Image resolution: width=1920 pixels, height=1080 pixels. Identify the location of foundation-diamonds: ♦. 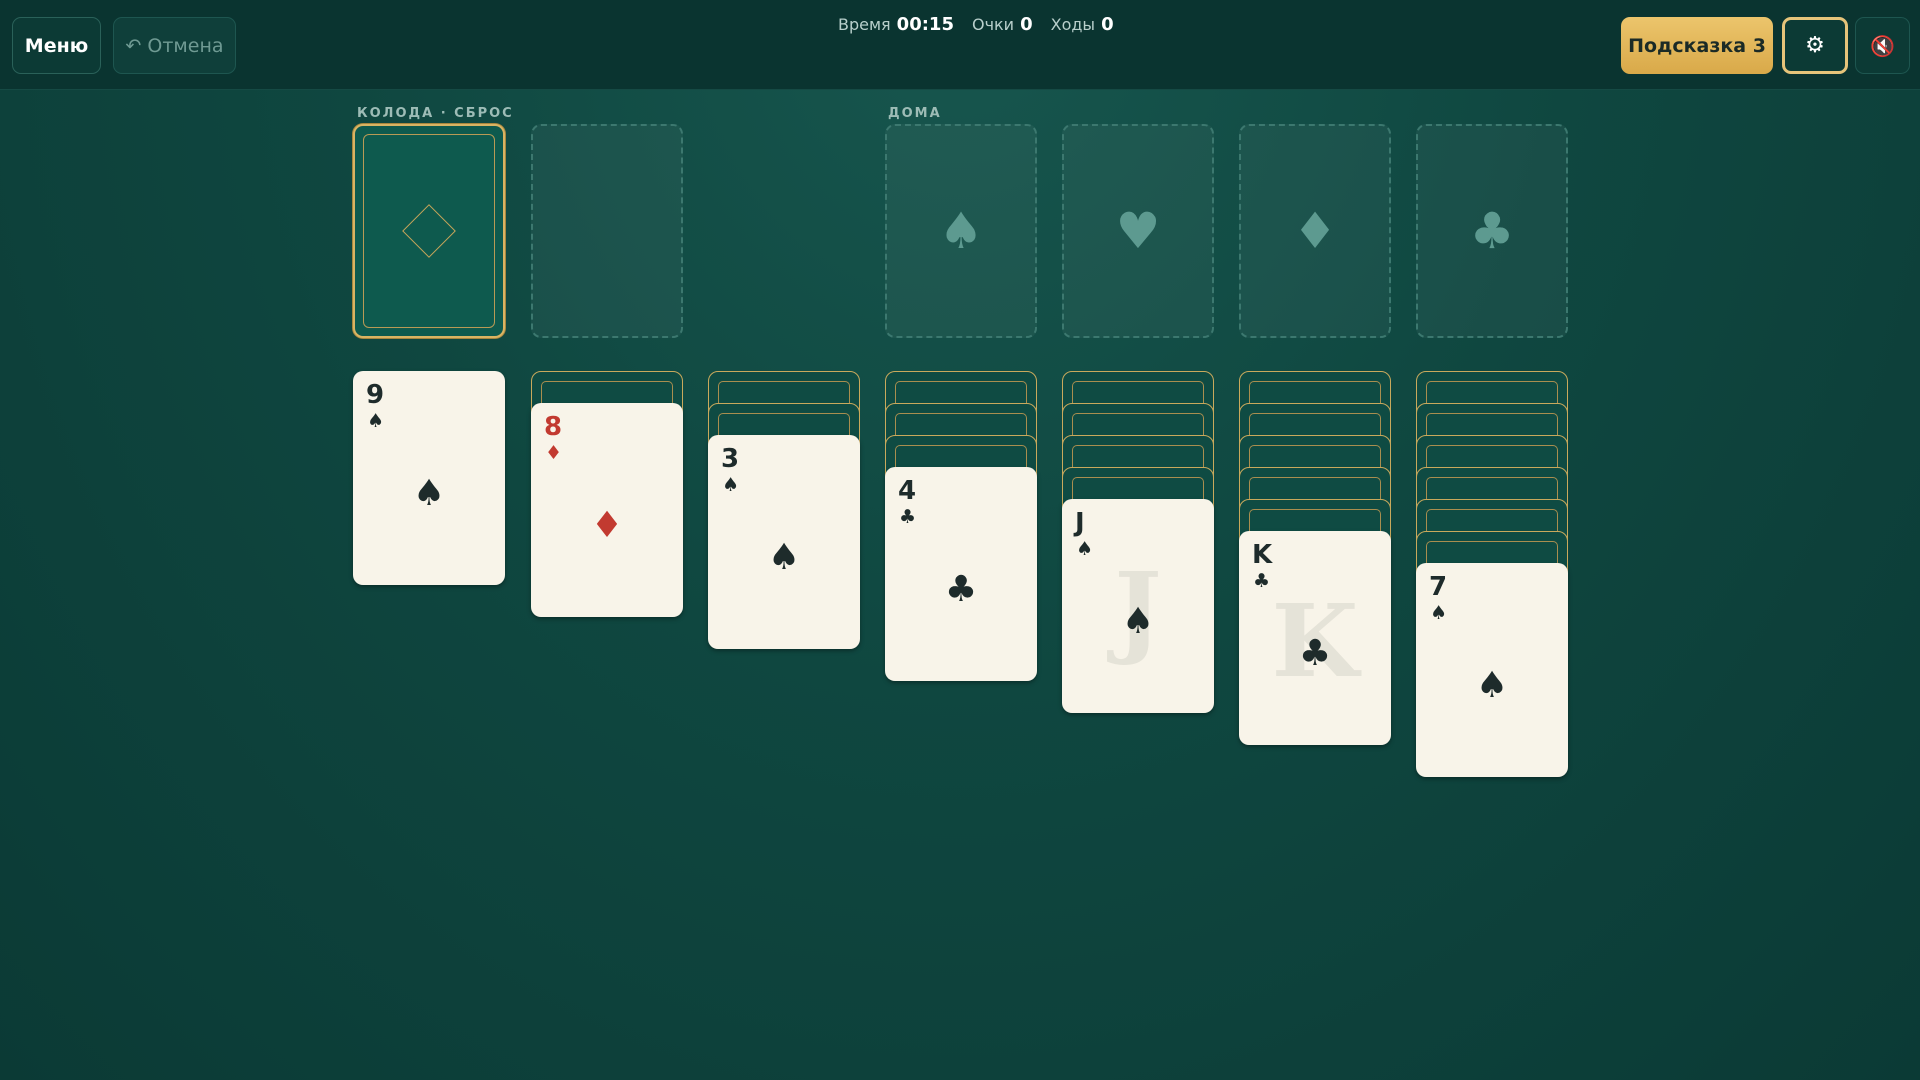
(1315, 231).